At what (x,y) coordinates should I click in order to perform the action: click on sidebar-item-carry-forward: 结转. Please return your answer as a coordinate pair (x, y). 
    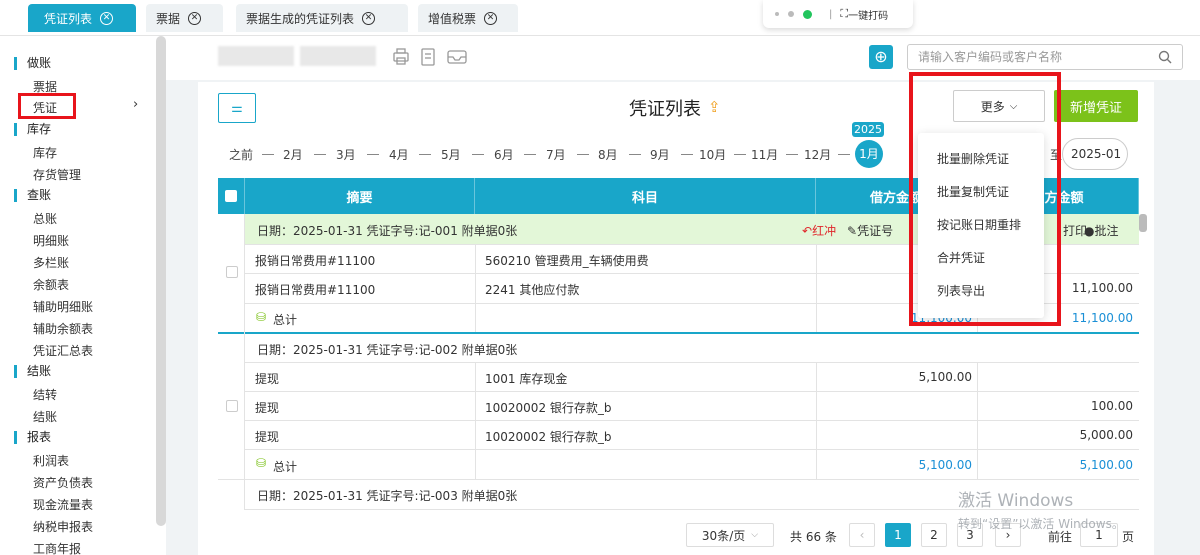
    Looking at the image, I should click on (45, 394).